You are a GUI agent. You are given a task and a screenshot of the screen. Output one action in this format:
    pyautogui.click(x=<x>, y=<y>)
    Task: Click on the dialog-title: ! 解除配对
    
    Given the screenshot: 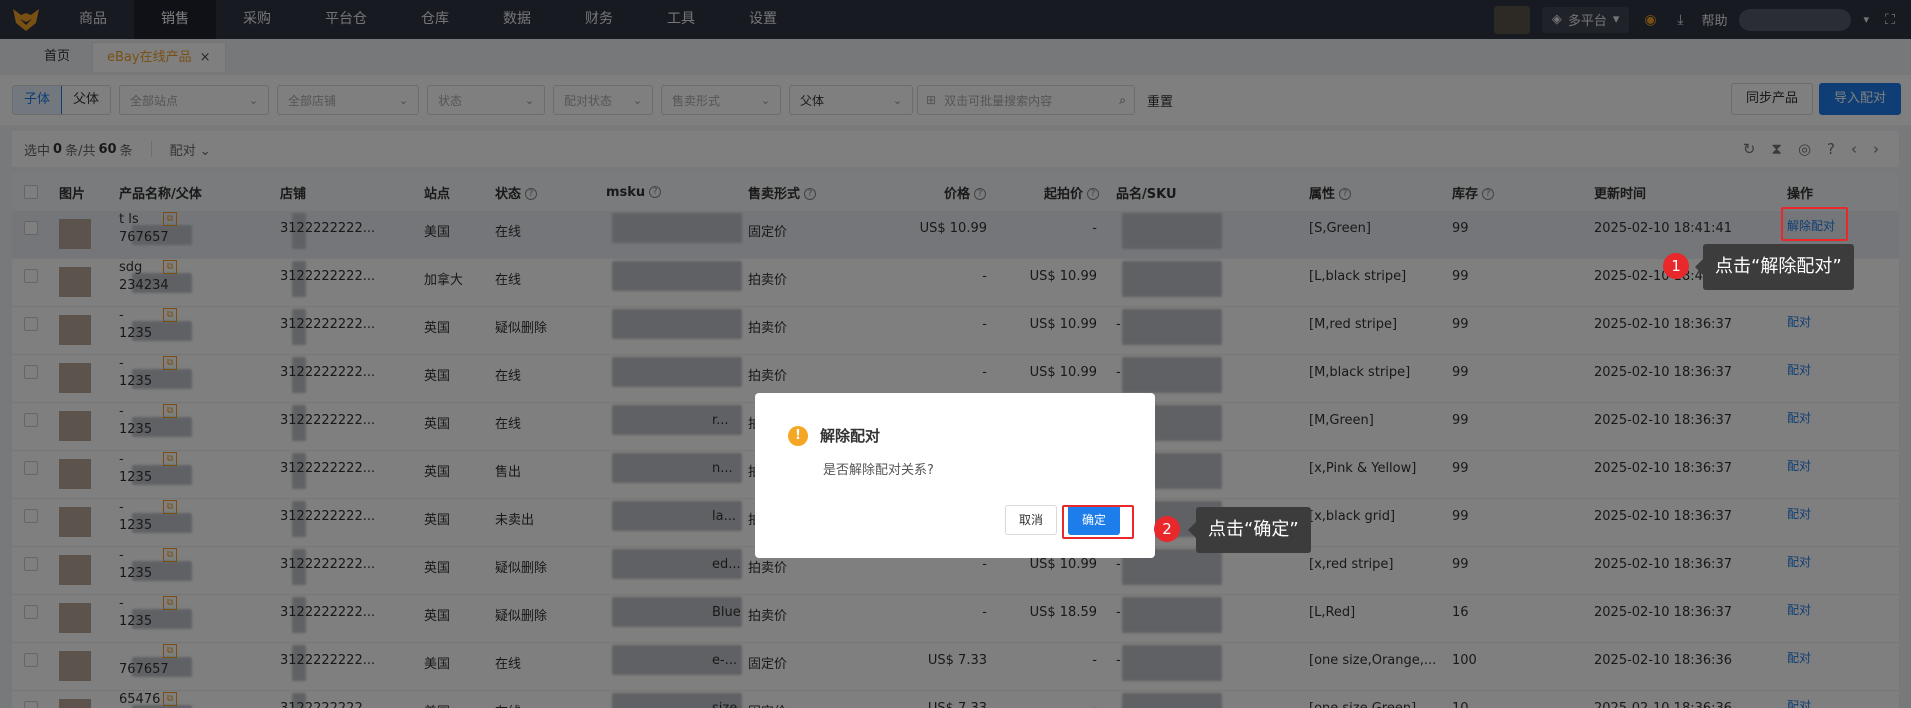 What is the action you would take?
    pyautogui.click(x=834, y=435)
    